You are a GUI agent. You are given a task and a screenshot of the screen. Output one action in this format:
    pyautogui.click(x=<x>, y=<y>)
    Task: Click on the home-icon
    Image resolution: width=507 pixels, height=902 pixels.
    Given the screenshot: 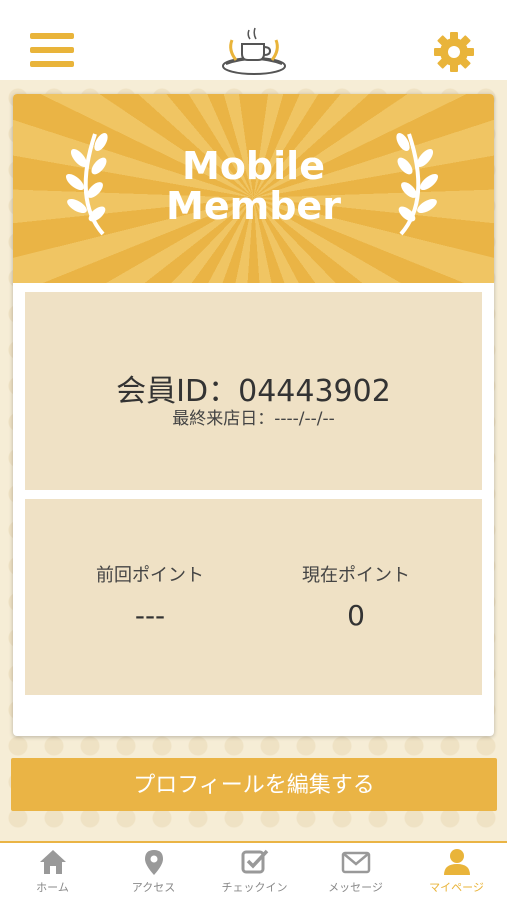 What is the action you would take?
    pyautogui.click(x=52, y=862)
    